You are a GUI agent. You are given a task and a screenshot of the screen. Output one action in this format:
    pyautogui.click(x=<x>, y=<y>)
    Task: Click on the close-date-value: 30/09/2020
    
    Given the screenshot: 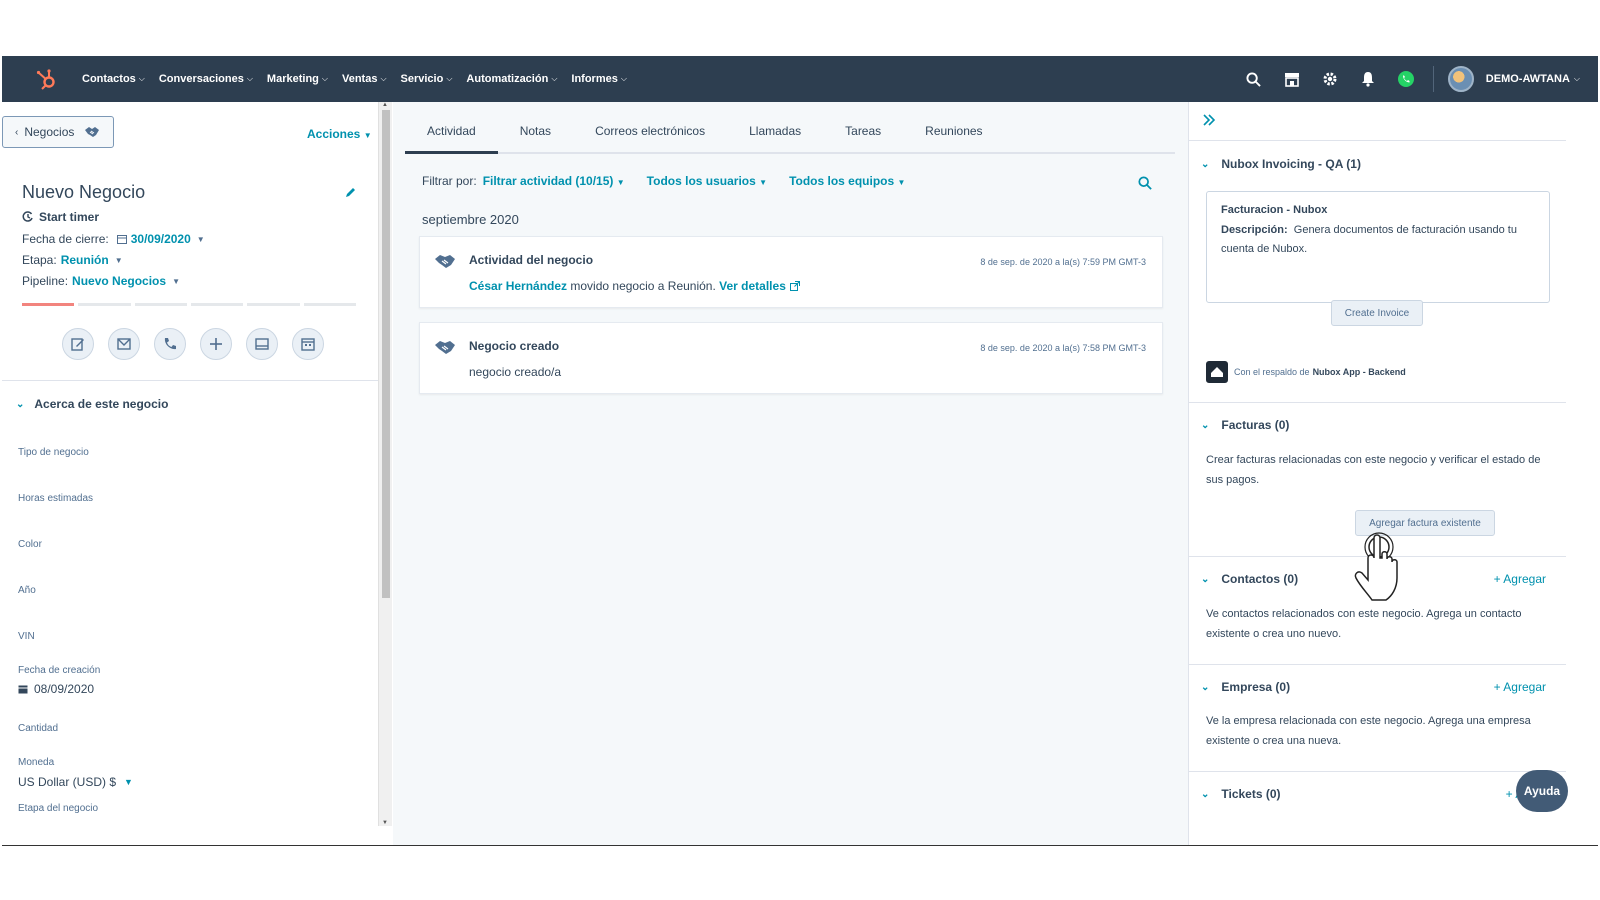 What is the action you would take?
    pyautogui.click(x=161, y=239)
    